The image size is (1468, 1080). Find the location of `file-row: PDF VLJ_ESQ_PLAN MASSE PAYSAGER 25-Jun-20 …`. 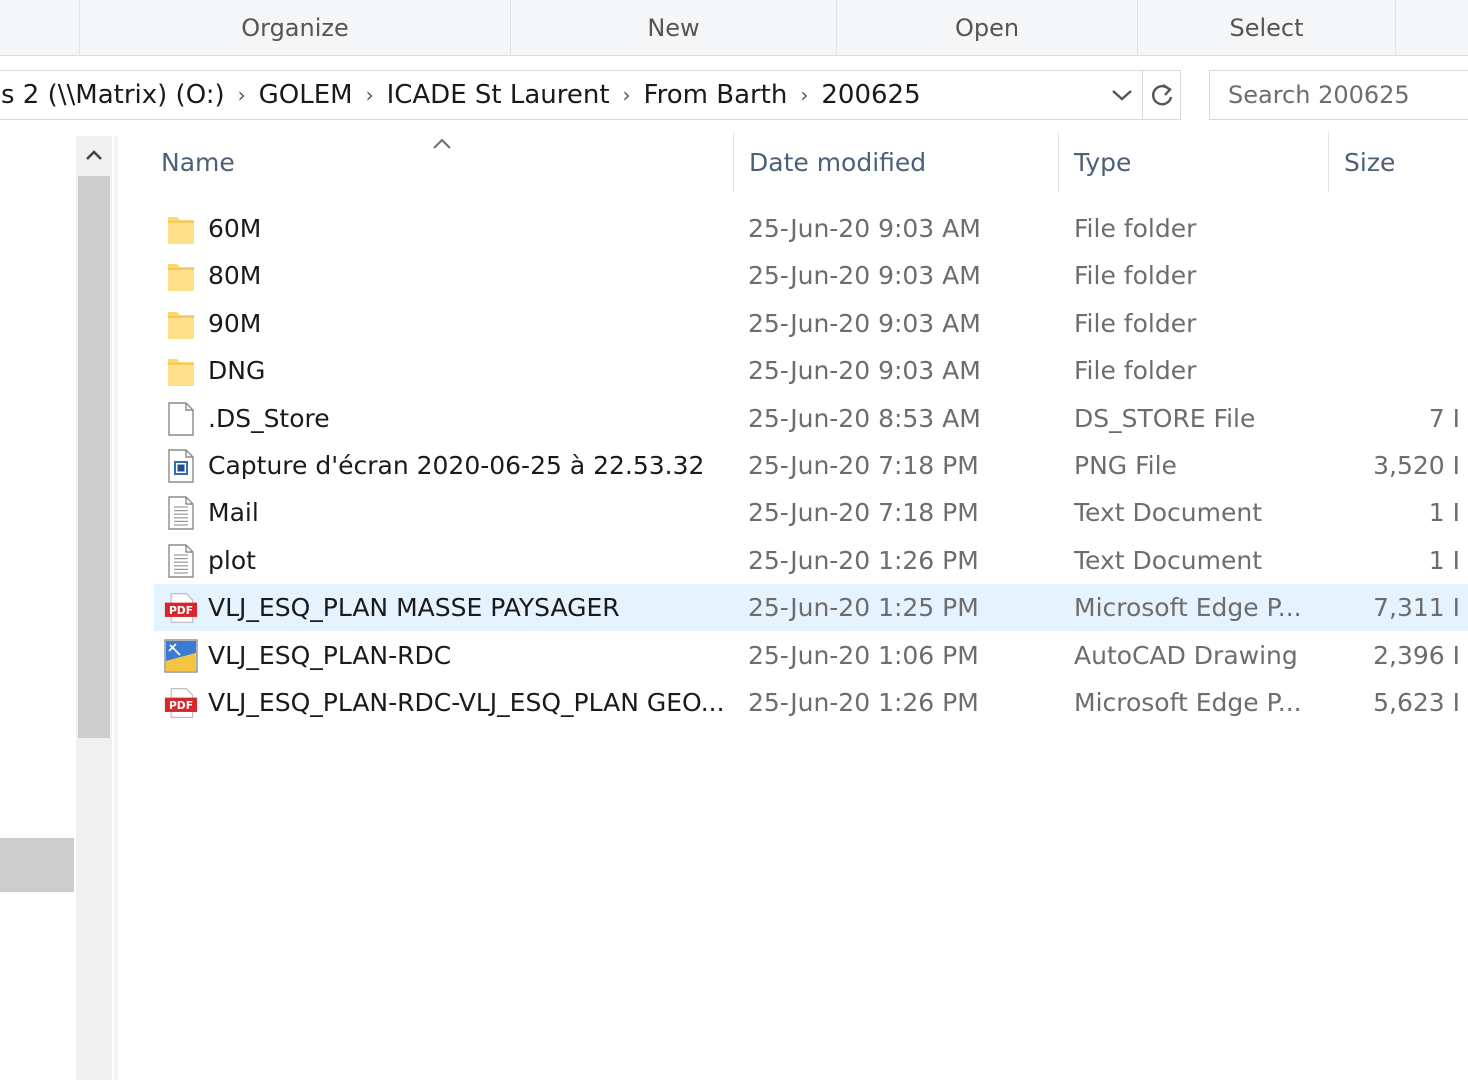

file-row: PDF VLJ_ESQ_PLAN MASSE PAYSAGER 25-Jun-20 … is located at coordinates (811, 607).